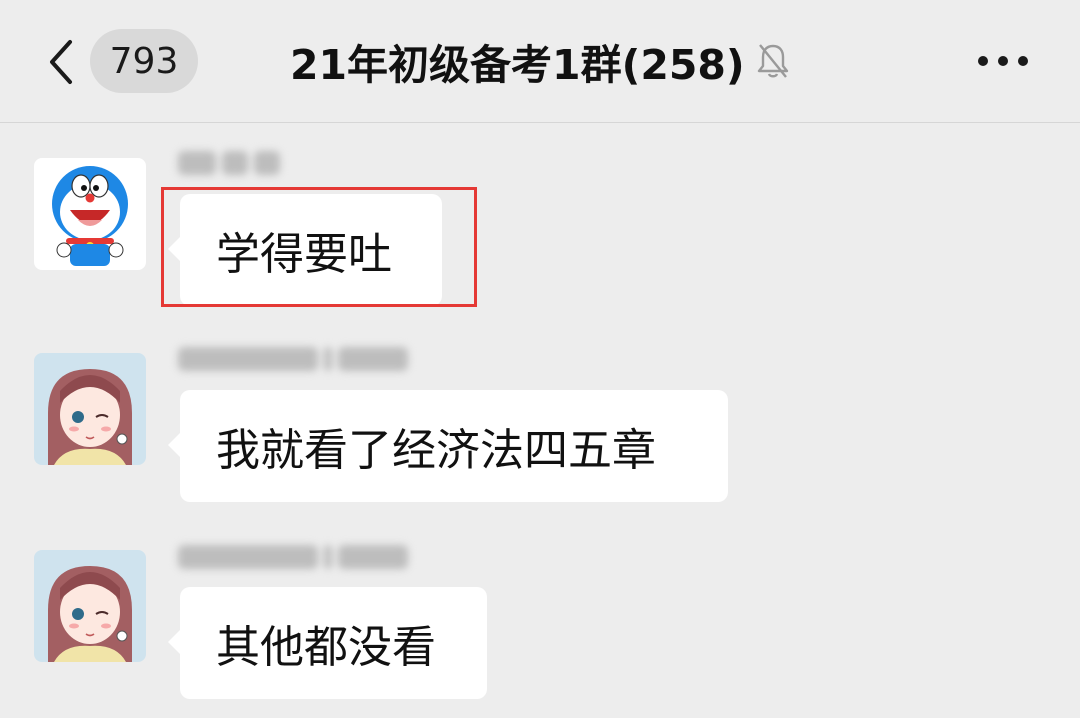  Describe the element at coordinates (90, 214) in the screenshot. I see `doraemon-avatar` at that location.